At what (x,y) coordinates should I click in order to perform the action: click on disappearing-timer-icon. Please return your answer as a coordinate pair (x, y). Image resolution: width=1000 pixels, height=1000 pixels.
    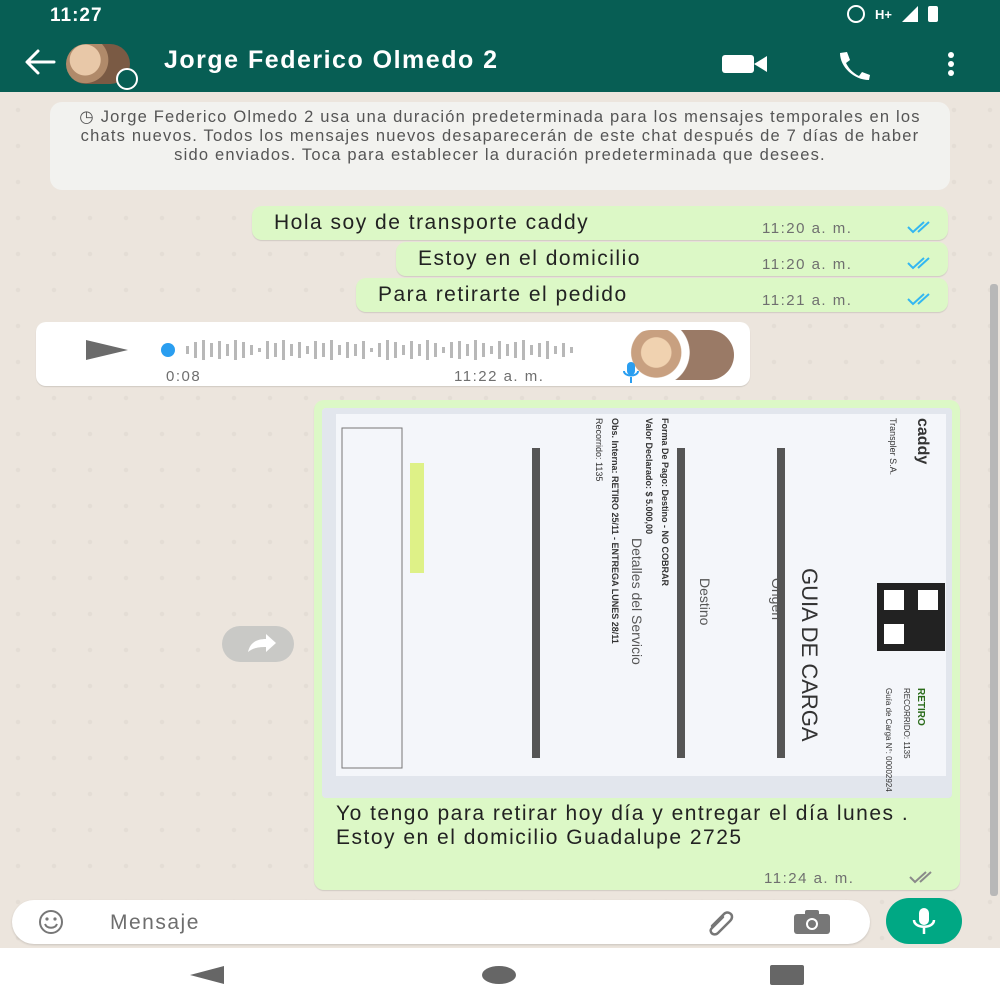
    Looking at the image, I should click on (127, 79).